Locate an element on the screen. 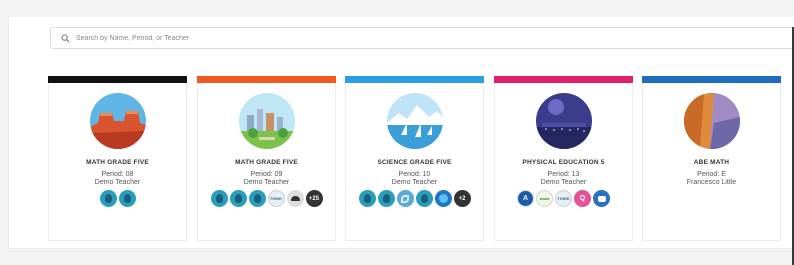 The width and height of the screenshot is (794, 265). smart-app-icon: smart is located at coordinates (544, 198).